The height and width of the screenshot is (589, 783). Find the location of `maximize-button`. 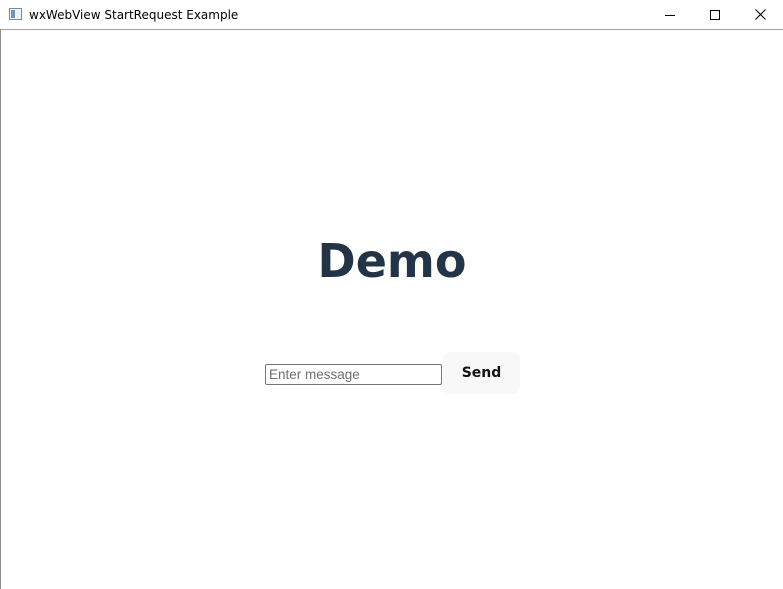

maximize-button is located at coordinates (715, 14).